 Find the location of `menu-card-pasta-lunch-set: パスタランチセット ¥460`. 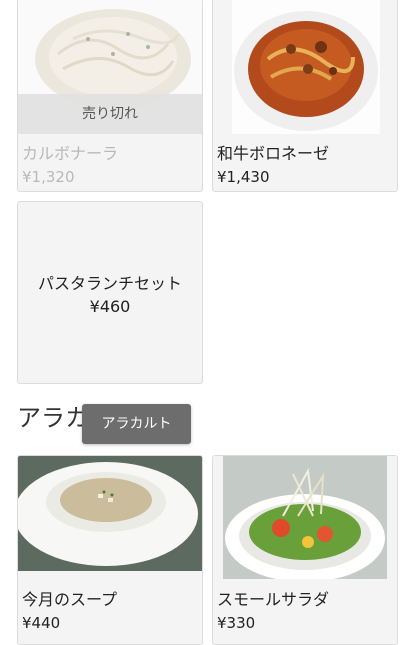

menu-card-pasta-lunch-set: パスタランチセット ¥460 is located at coordinates (110, 292).